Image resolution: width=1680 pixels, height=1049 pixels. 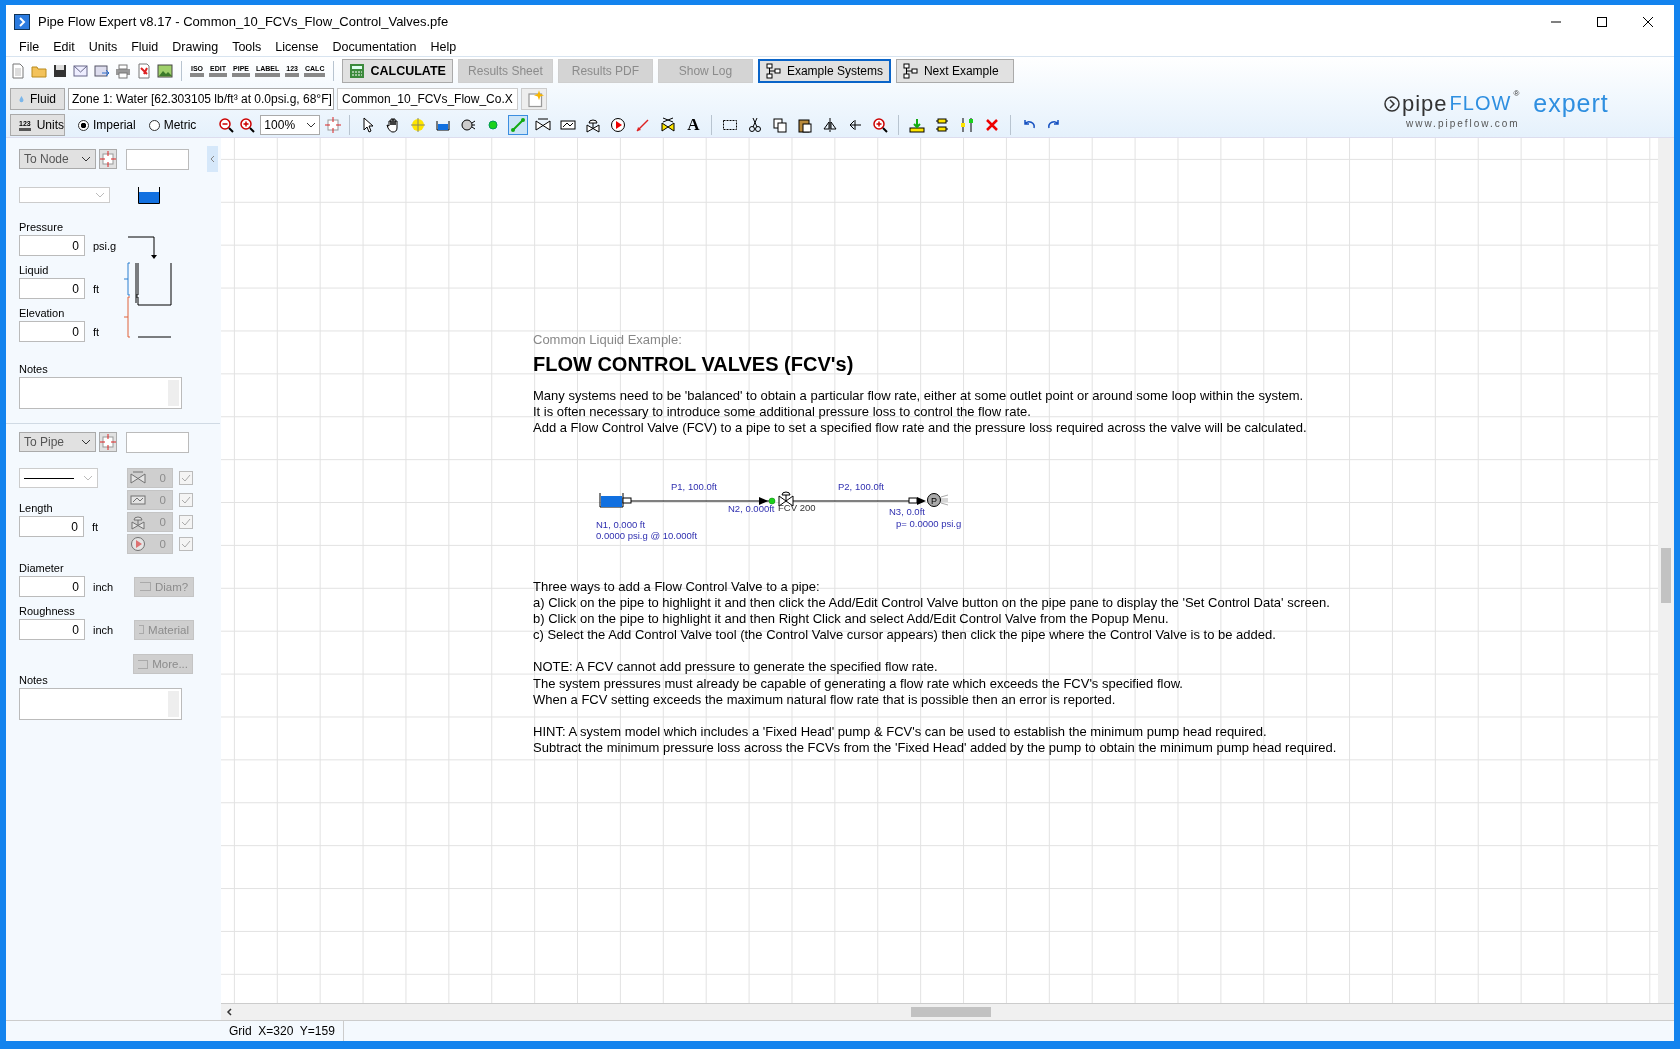 I want to click on elevation-field: 0, so click(x=52, y=331).